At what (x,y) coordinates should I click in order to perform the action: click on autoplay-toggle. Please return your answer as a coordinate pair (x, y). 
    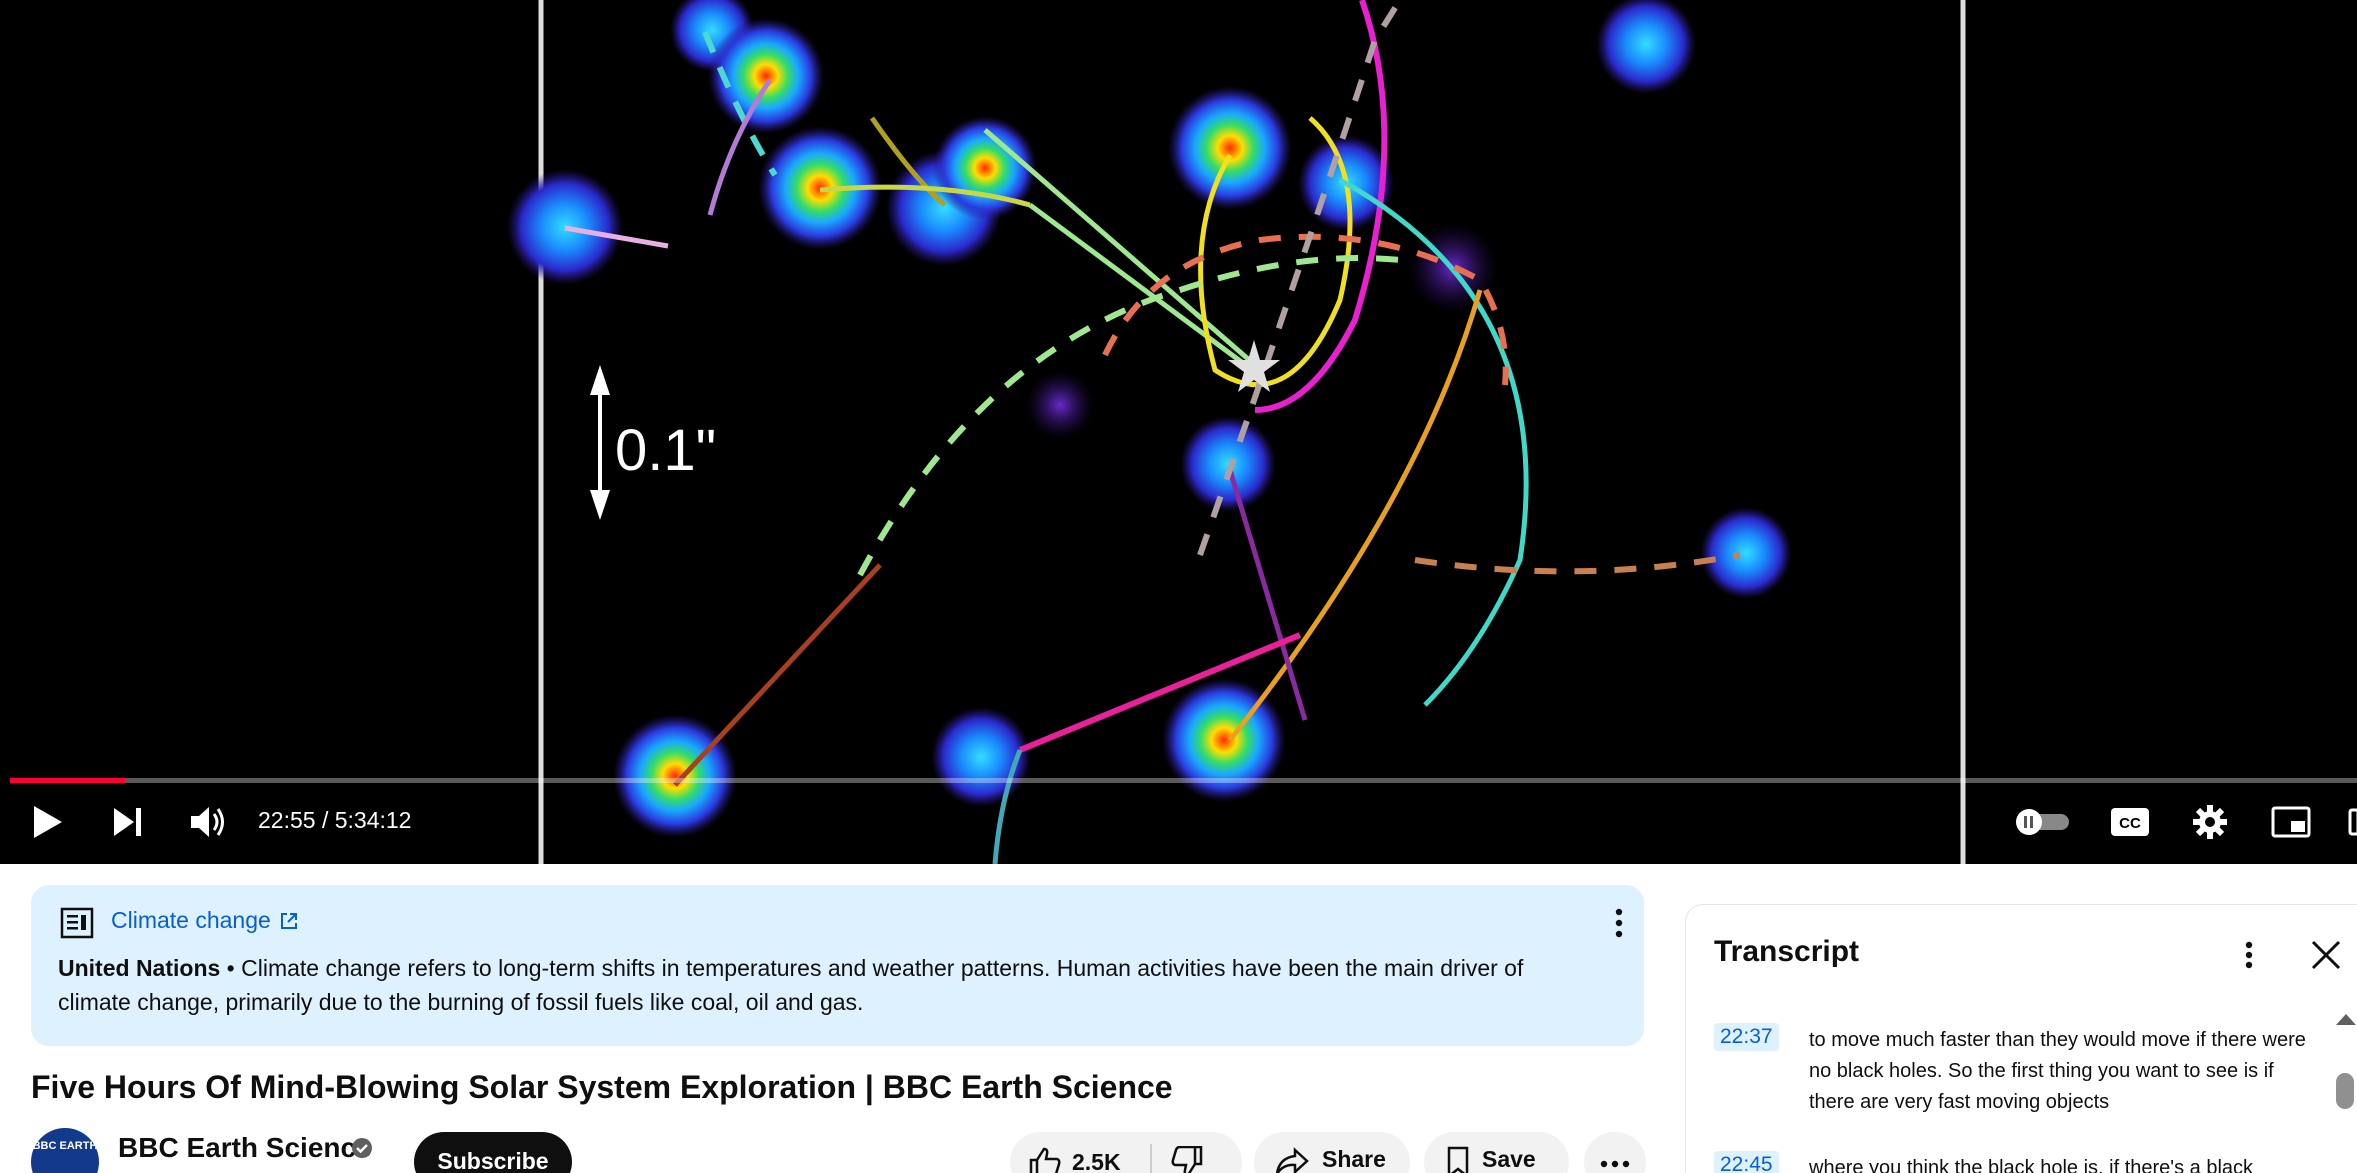
    Looking at the image, I should click on (2042, 822).